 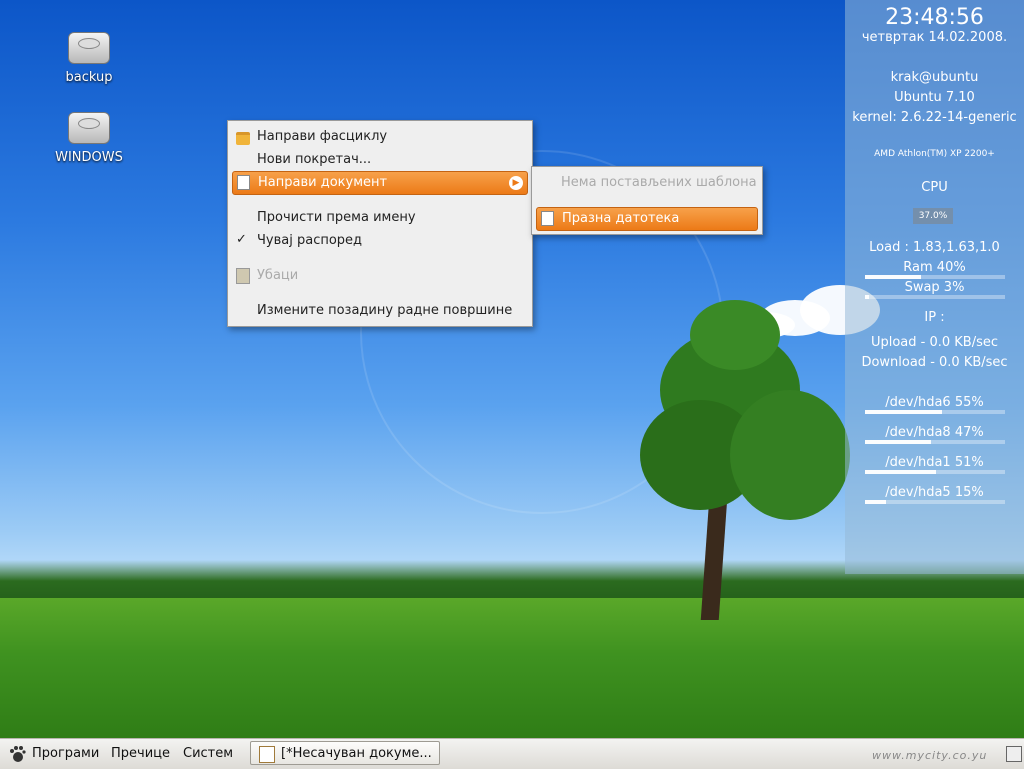 I want to click on text-editor-icon, so click(x=267, y=754).